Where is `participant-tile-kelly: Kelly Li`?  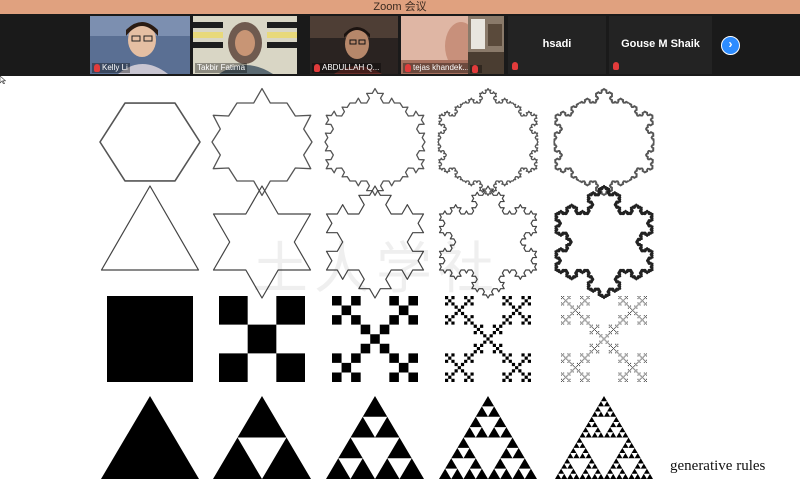
participant-tile-kelly: Kelly Li is located at coordinates (140, 45).